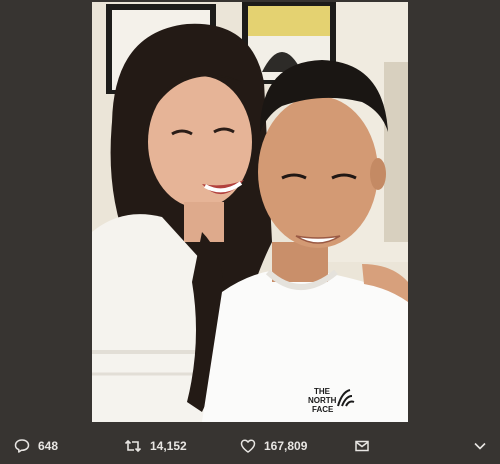  I want to click on reply-count: 648, so click(48, 446).